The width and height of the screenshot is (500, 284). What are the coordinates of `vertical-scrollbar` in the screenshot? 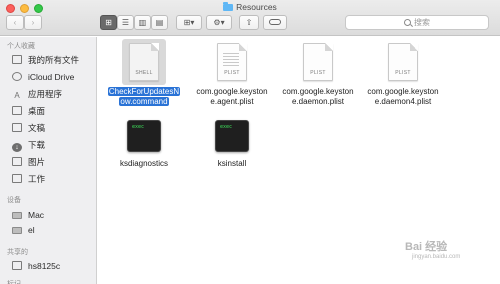 It's located at (494, 161).